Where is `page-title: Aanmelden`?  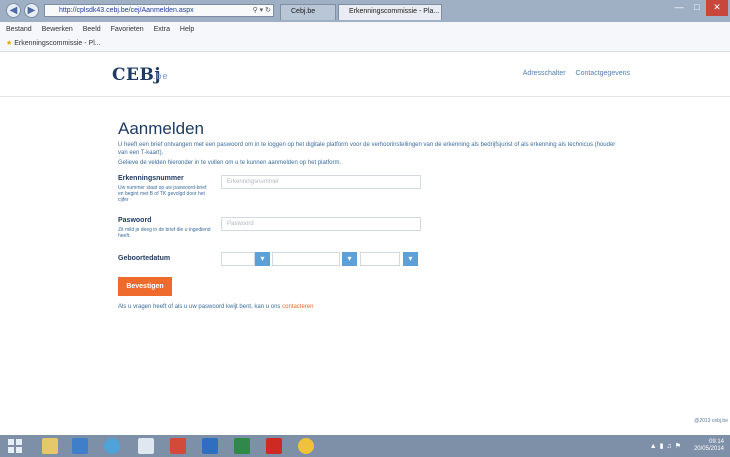
page-title: Aanmelden is located at coordinates (161, 128).